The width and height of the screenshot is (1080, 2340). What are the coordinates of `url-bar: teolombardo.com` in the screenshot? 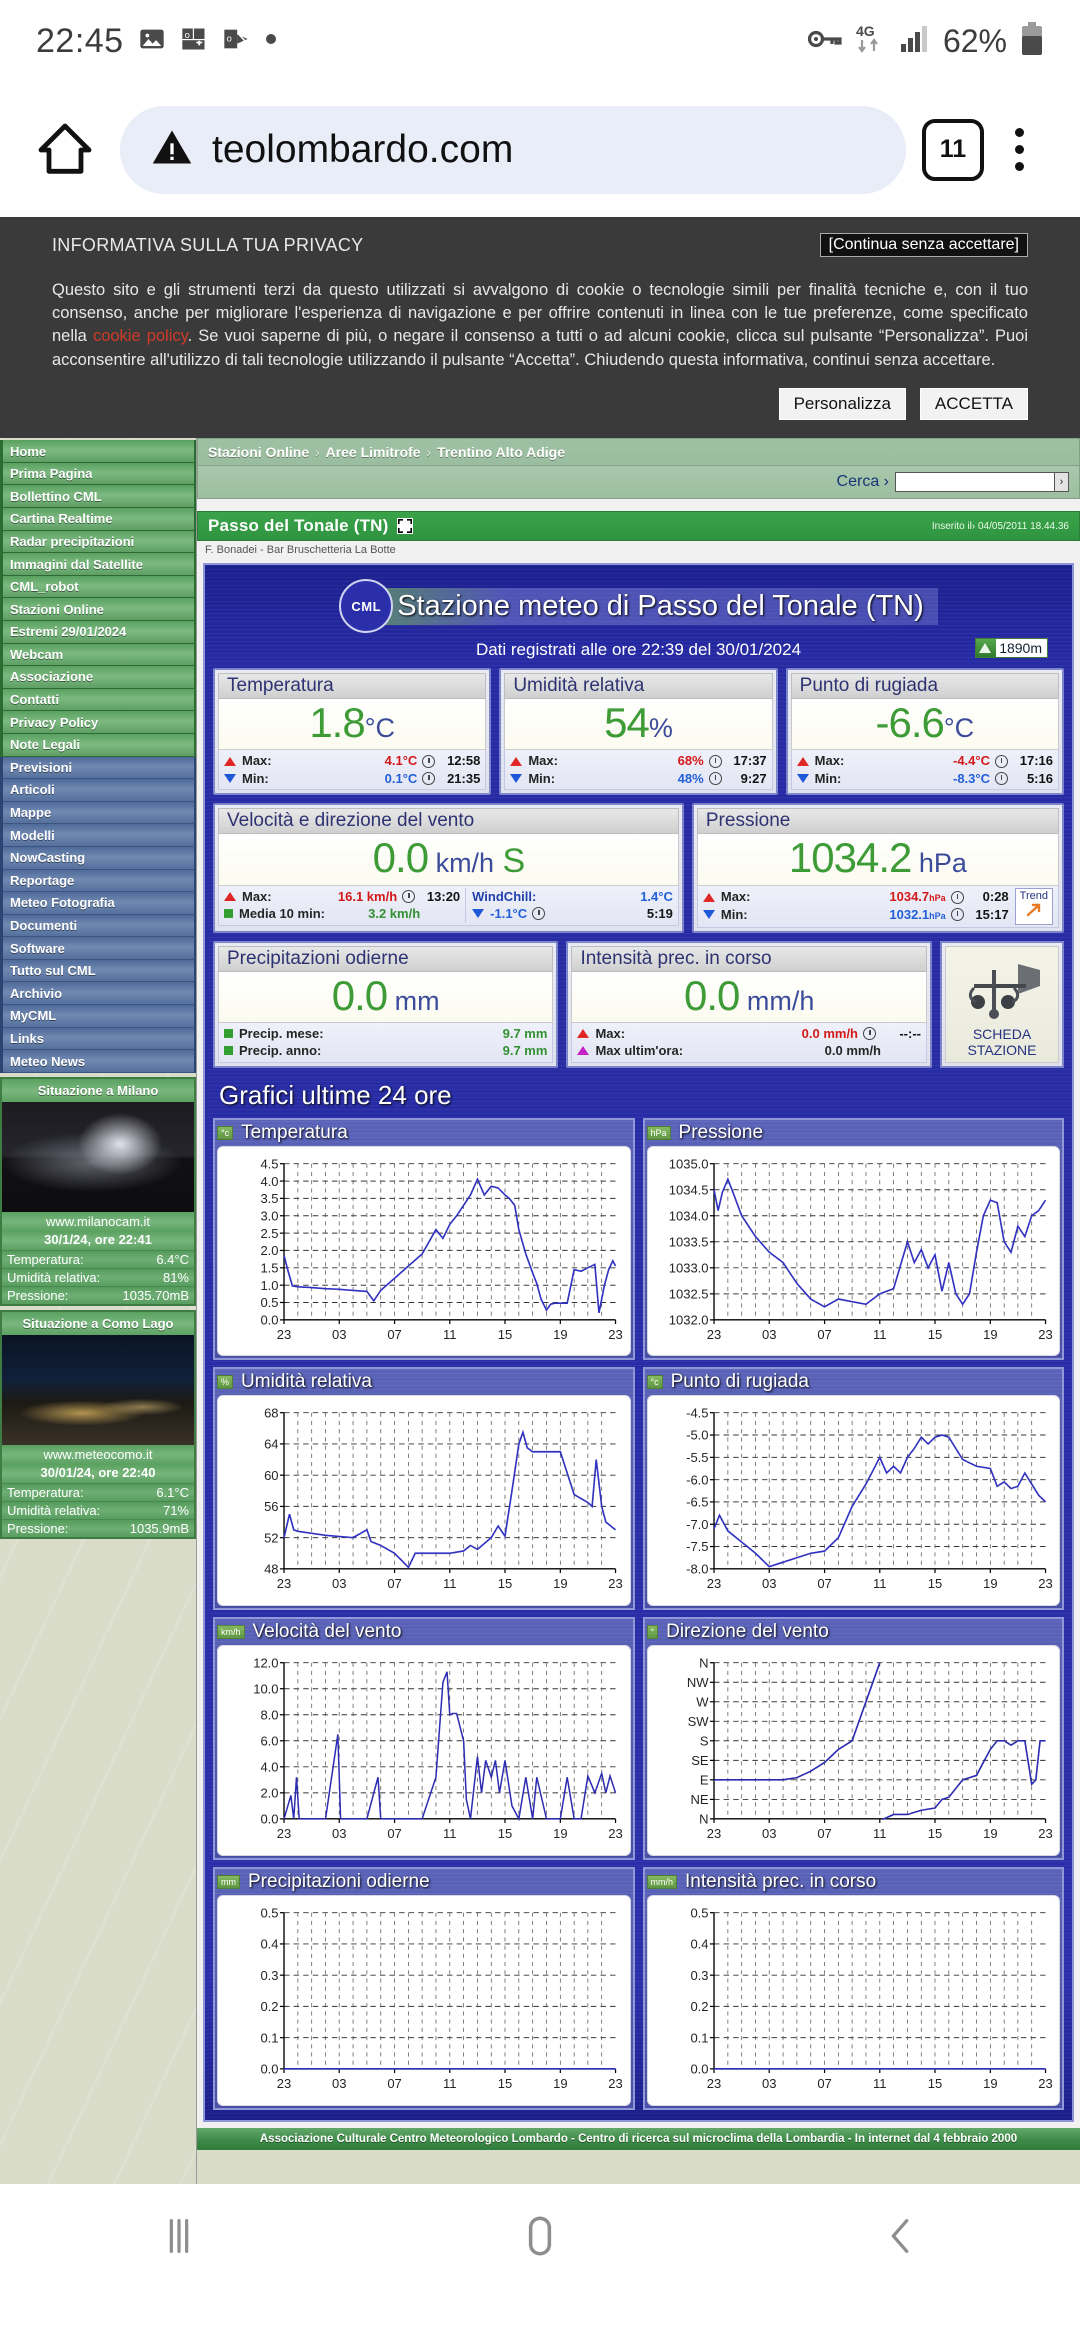 It's located at (513, 149).